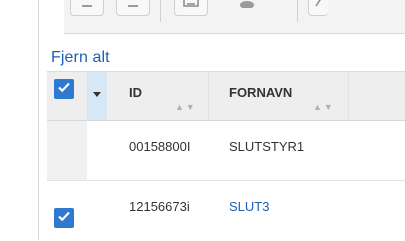 This screenshot has width=405, height=241. I want to click on user-icon, so click(247, 6).